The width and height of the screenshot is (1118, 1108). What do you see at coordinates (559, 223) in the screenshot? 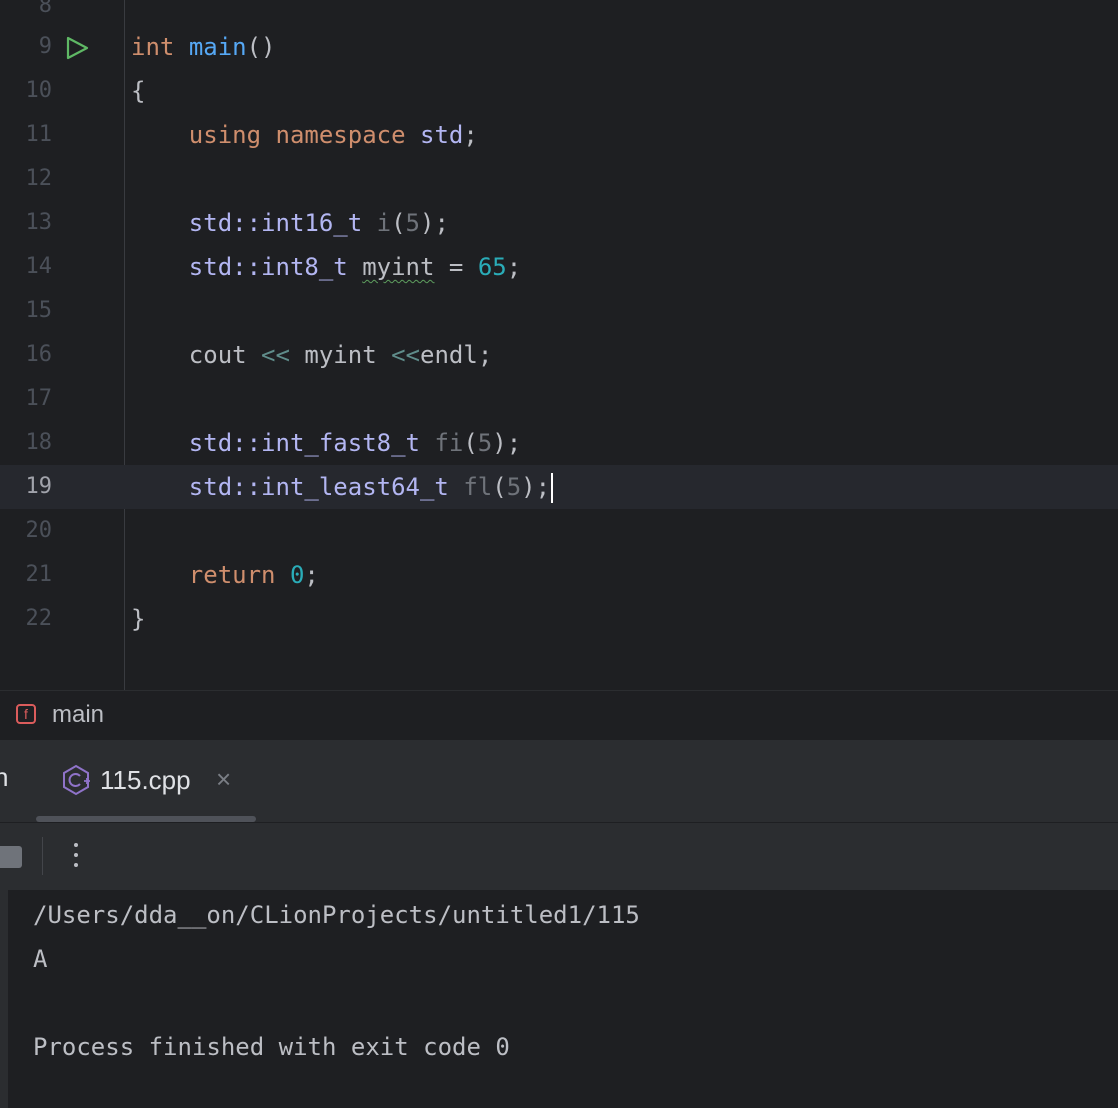
I see `code-line: 13 std::int16_t i(5);` at bounding box center [559, 223].